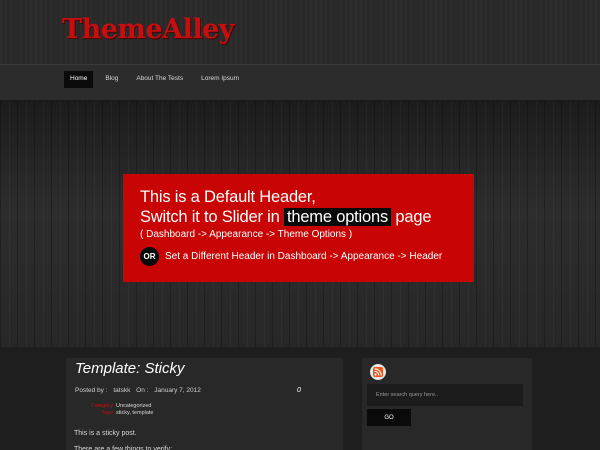  I want to click on post-meta: Posted by : tatskk On : January 7, 2012, so click(138, 390).